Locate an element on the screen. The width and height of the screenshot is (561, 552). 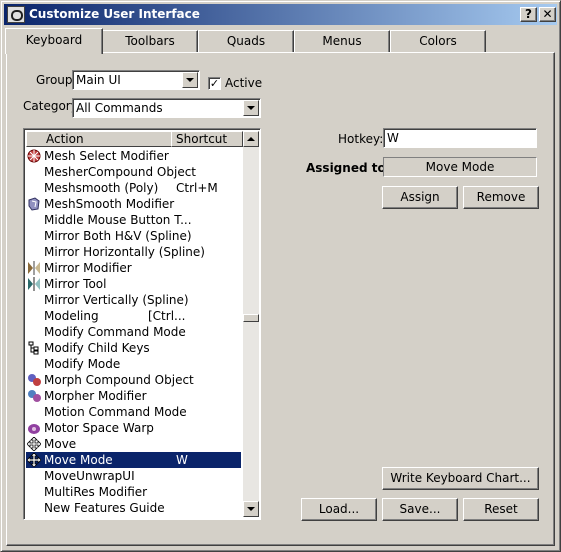
mirror-tool-icon is located at coordinates (34, 284).